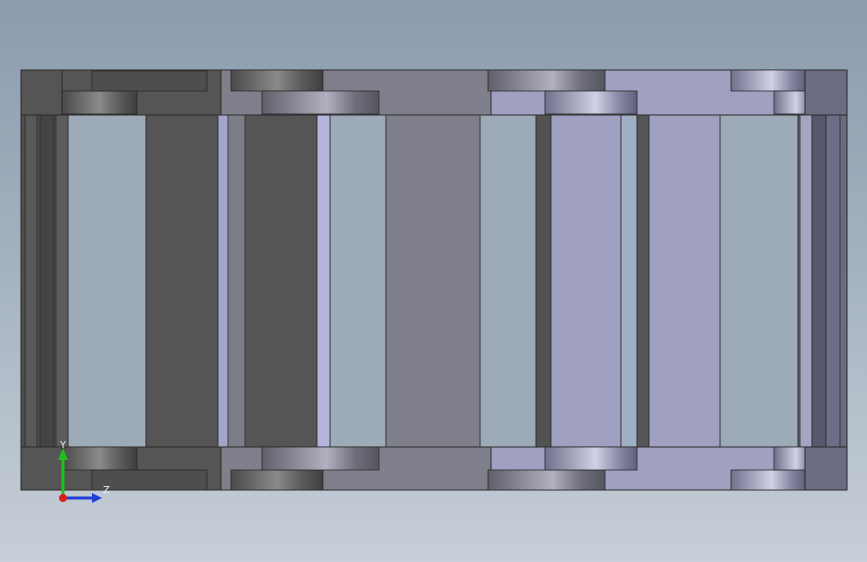 Image resolution: width=867 pixels, height=562 pixels. I want to click on triad-x-axis, so click(63, 498).